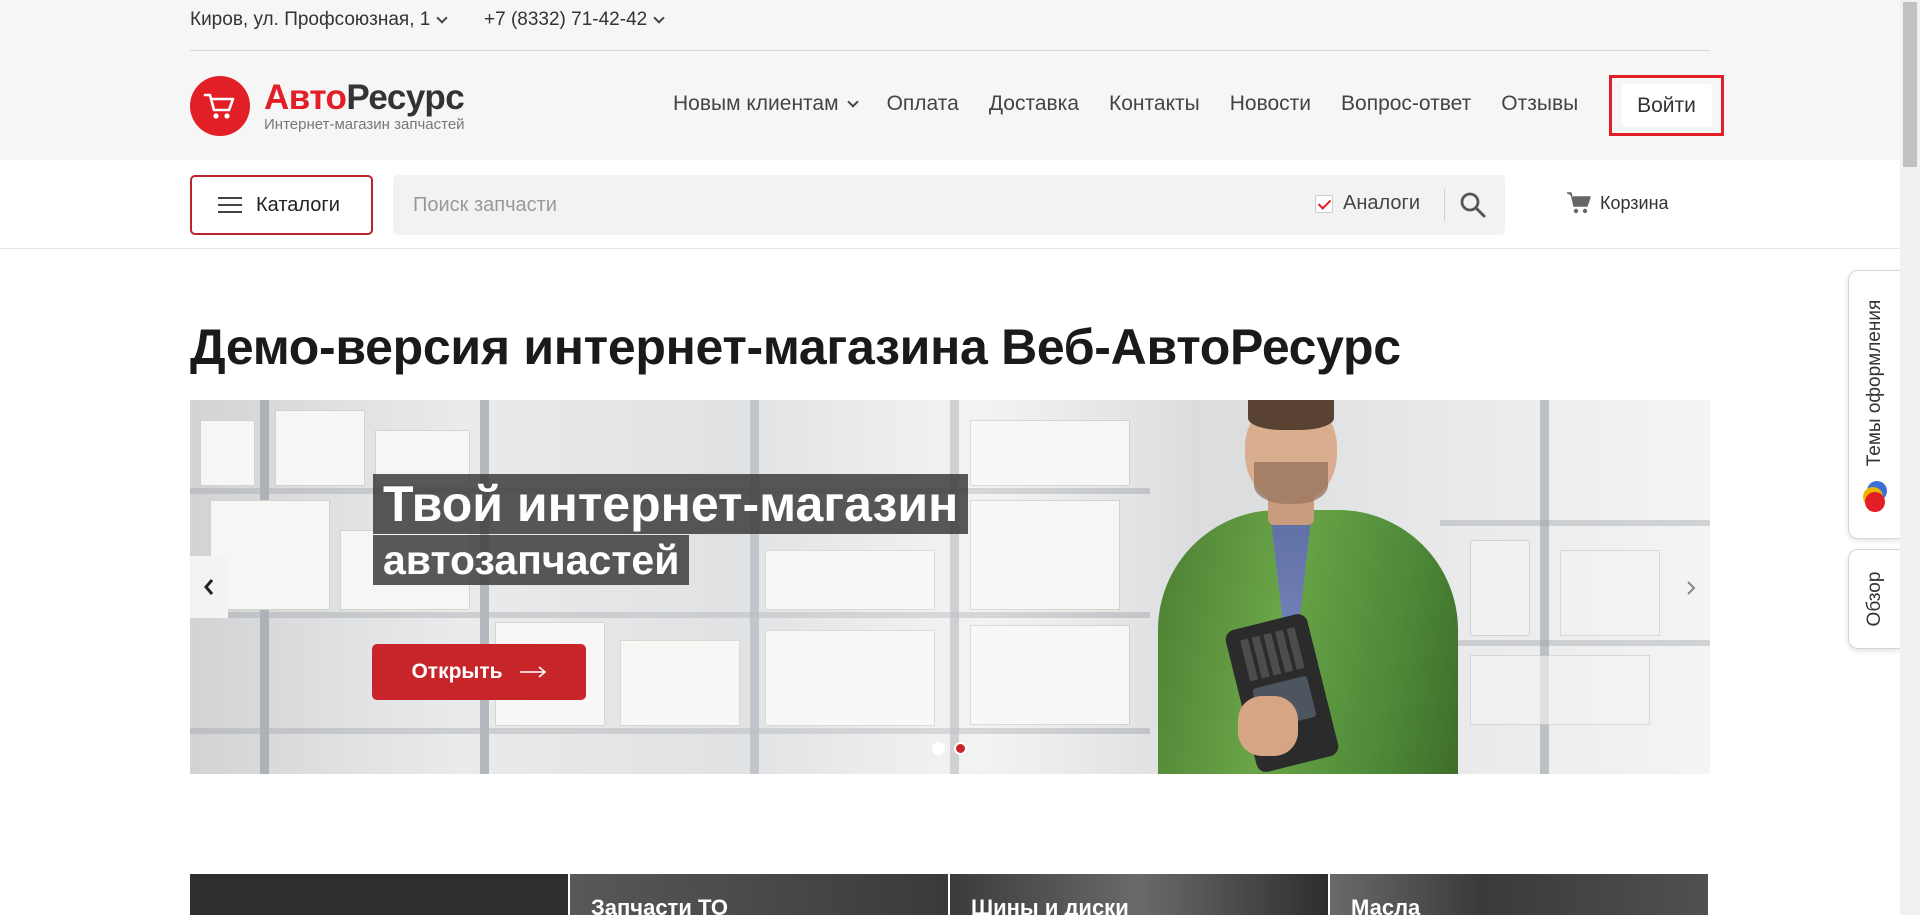  I want to click on overview-tab: Обзор, so click(1874, 599).